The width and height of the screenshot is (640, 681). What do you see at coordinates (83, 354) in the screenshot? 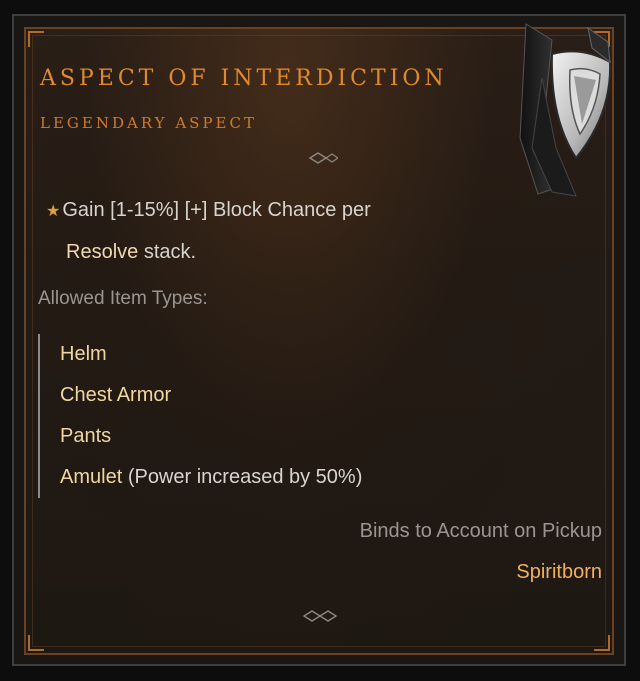
I see `list-item: Helm` at bounding box center [83, 354].